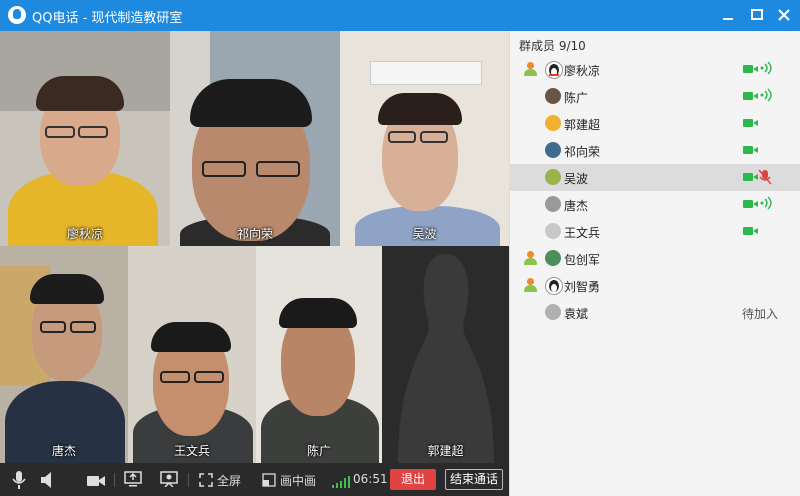 This screenshot has height=496, width=800. What do you see at coordinates (655, 258) in the screenshot?
I see `member-row: 包创军` at bounding box center [655, 258].